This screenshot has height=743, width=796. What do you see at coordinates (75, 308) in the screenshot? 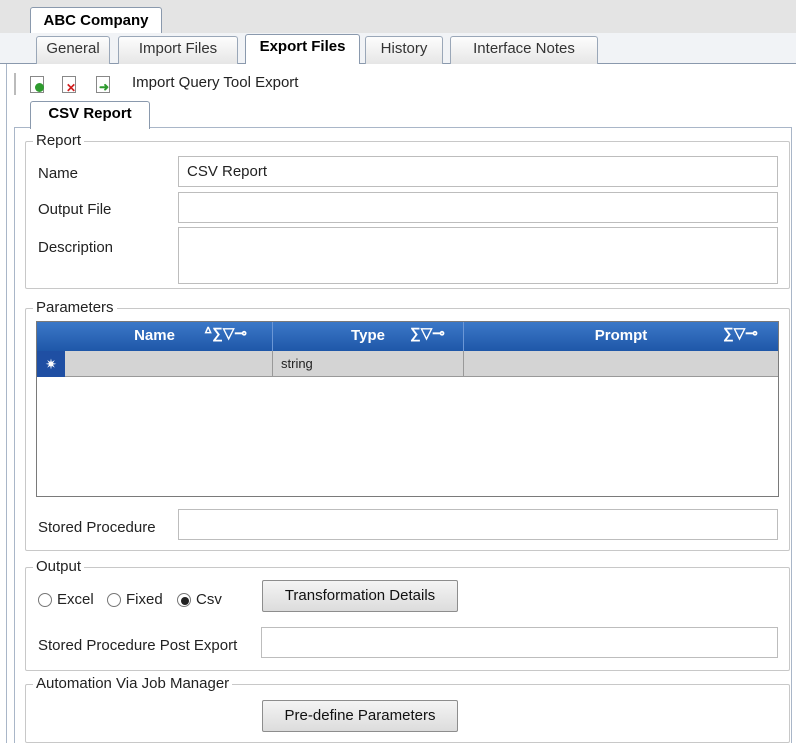
I see `parameters-legend: Parameters` at bounding box center [75, 308].